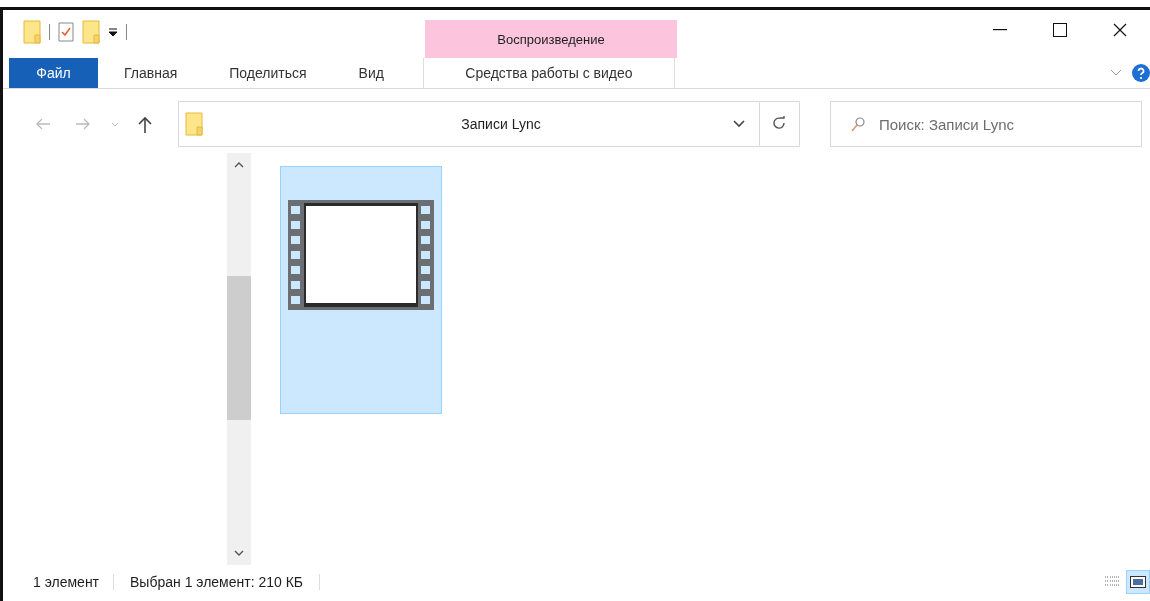 The image size is (1150, 601). What do you see at coordinates (1060, 30) in the screenshot?
I see `maximize-icon` at bounding box center [1060, 30].